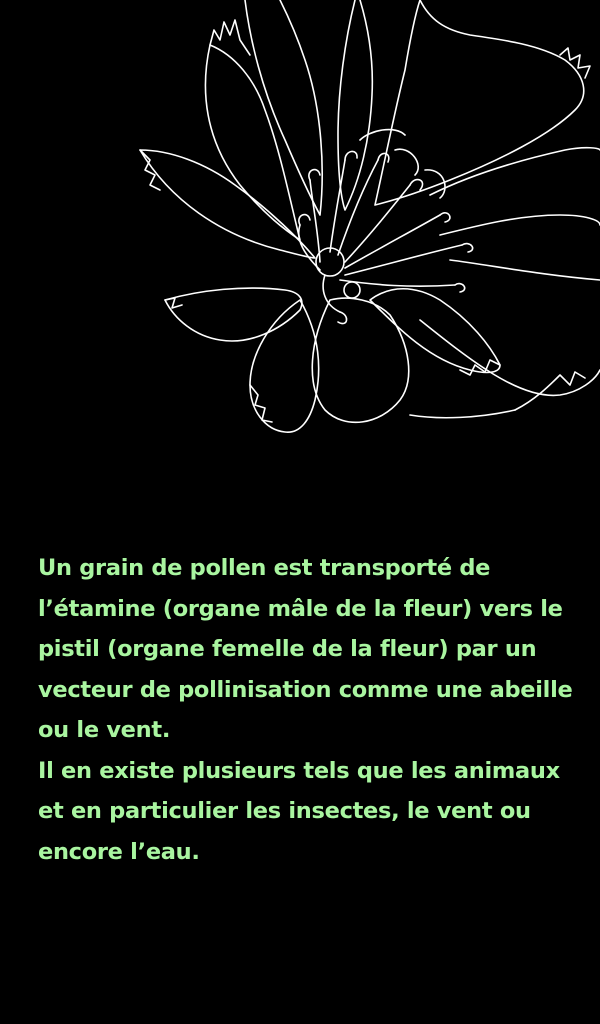  Describe the element at coordinates (360, 360) in the screenshot. I see `petal-bottom-center` at that location.